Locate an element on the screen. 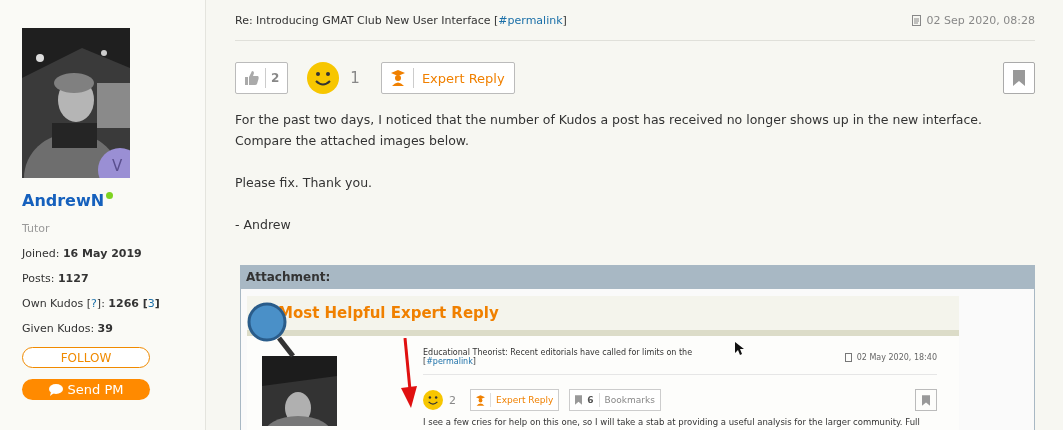 The height and width of the screenshot is (430, 1063). user-stat: Joined: 16 May 2019 is located at coordinates (82, 253).